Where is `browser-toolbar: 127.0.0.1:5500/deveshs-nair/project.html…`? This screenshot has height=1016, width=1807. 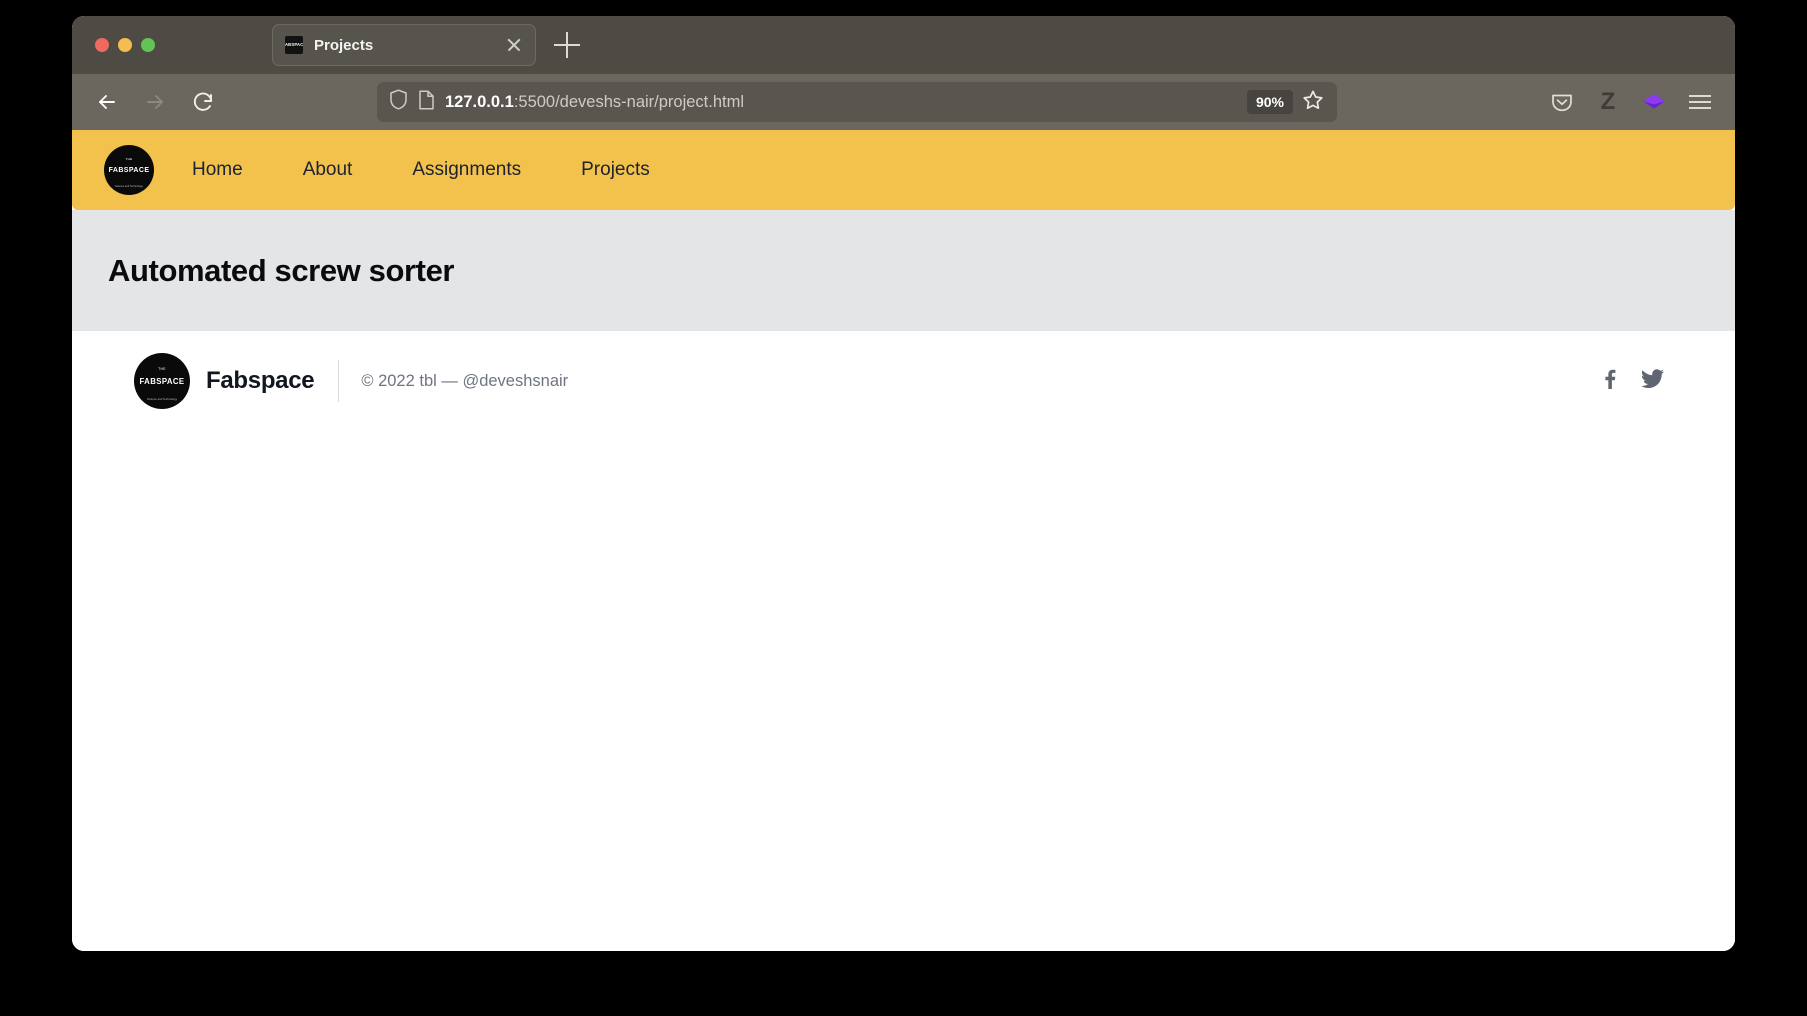 browser-toolbar: 127.0.0.1:5500/deveshs-nair/project.html… is located at coordinates (903, 102).